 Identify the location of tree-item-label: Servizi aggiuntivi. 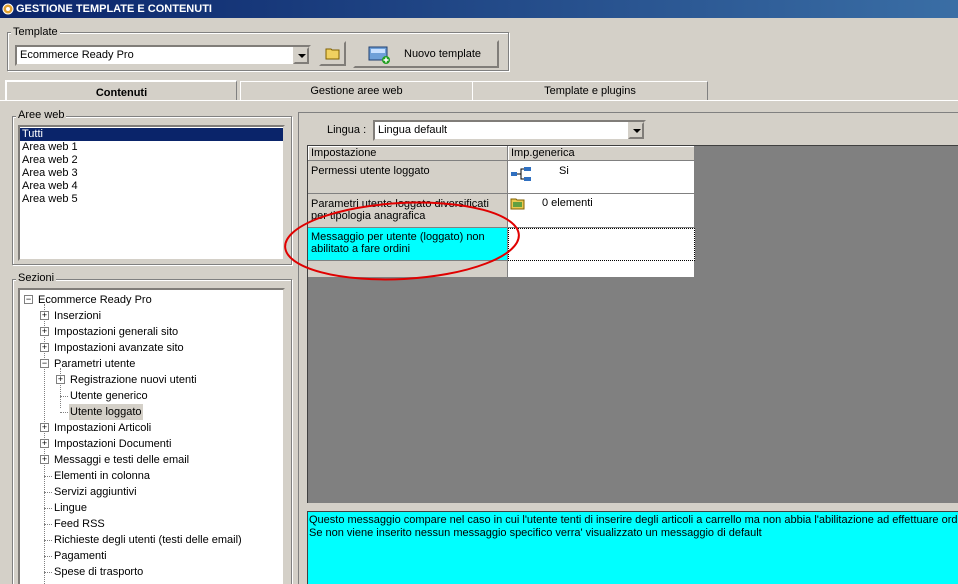
(95, 492).